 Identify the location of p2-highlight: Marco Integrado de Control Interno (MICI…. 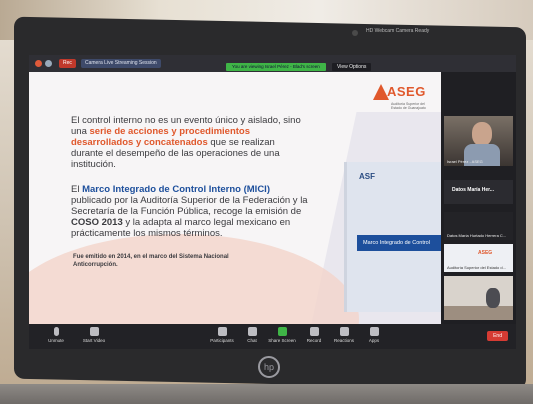
(176, 189).